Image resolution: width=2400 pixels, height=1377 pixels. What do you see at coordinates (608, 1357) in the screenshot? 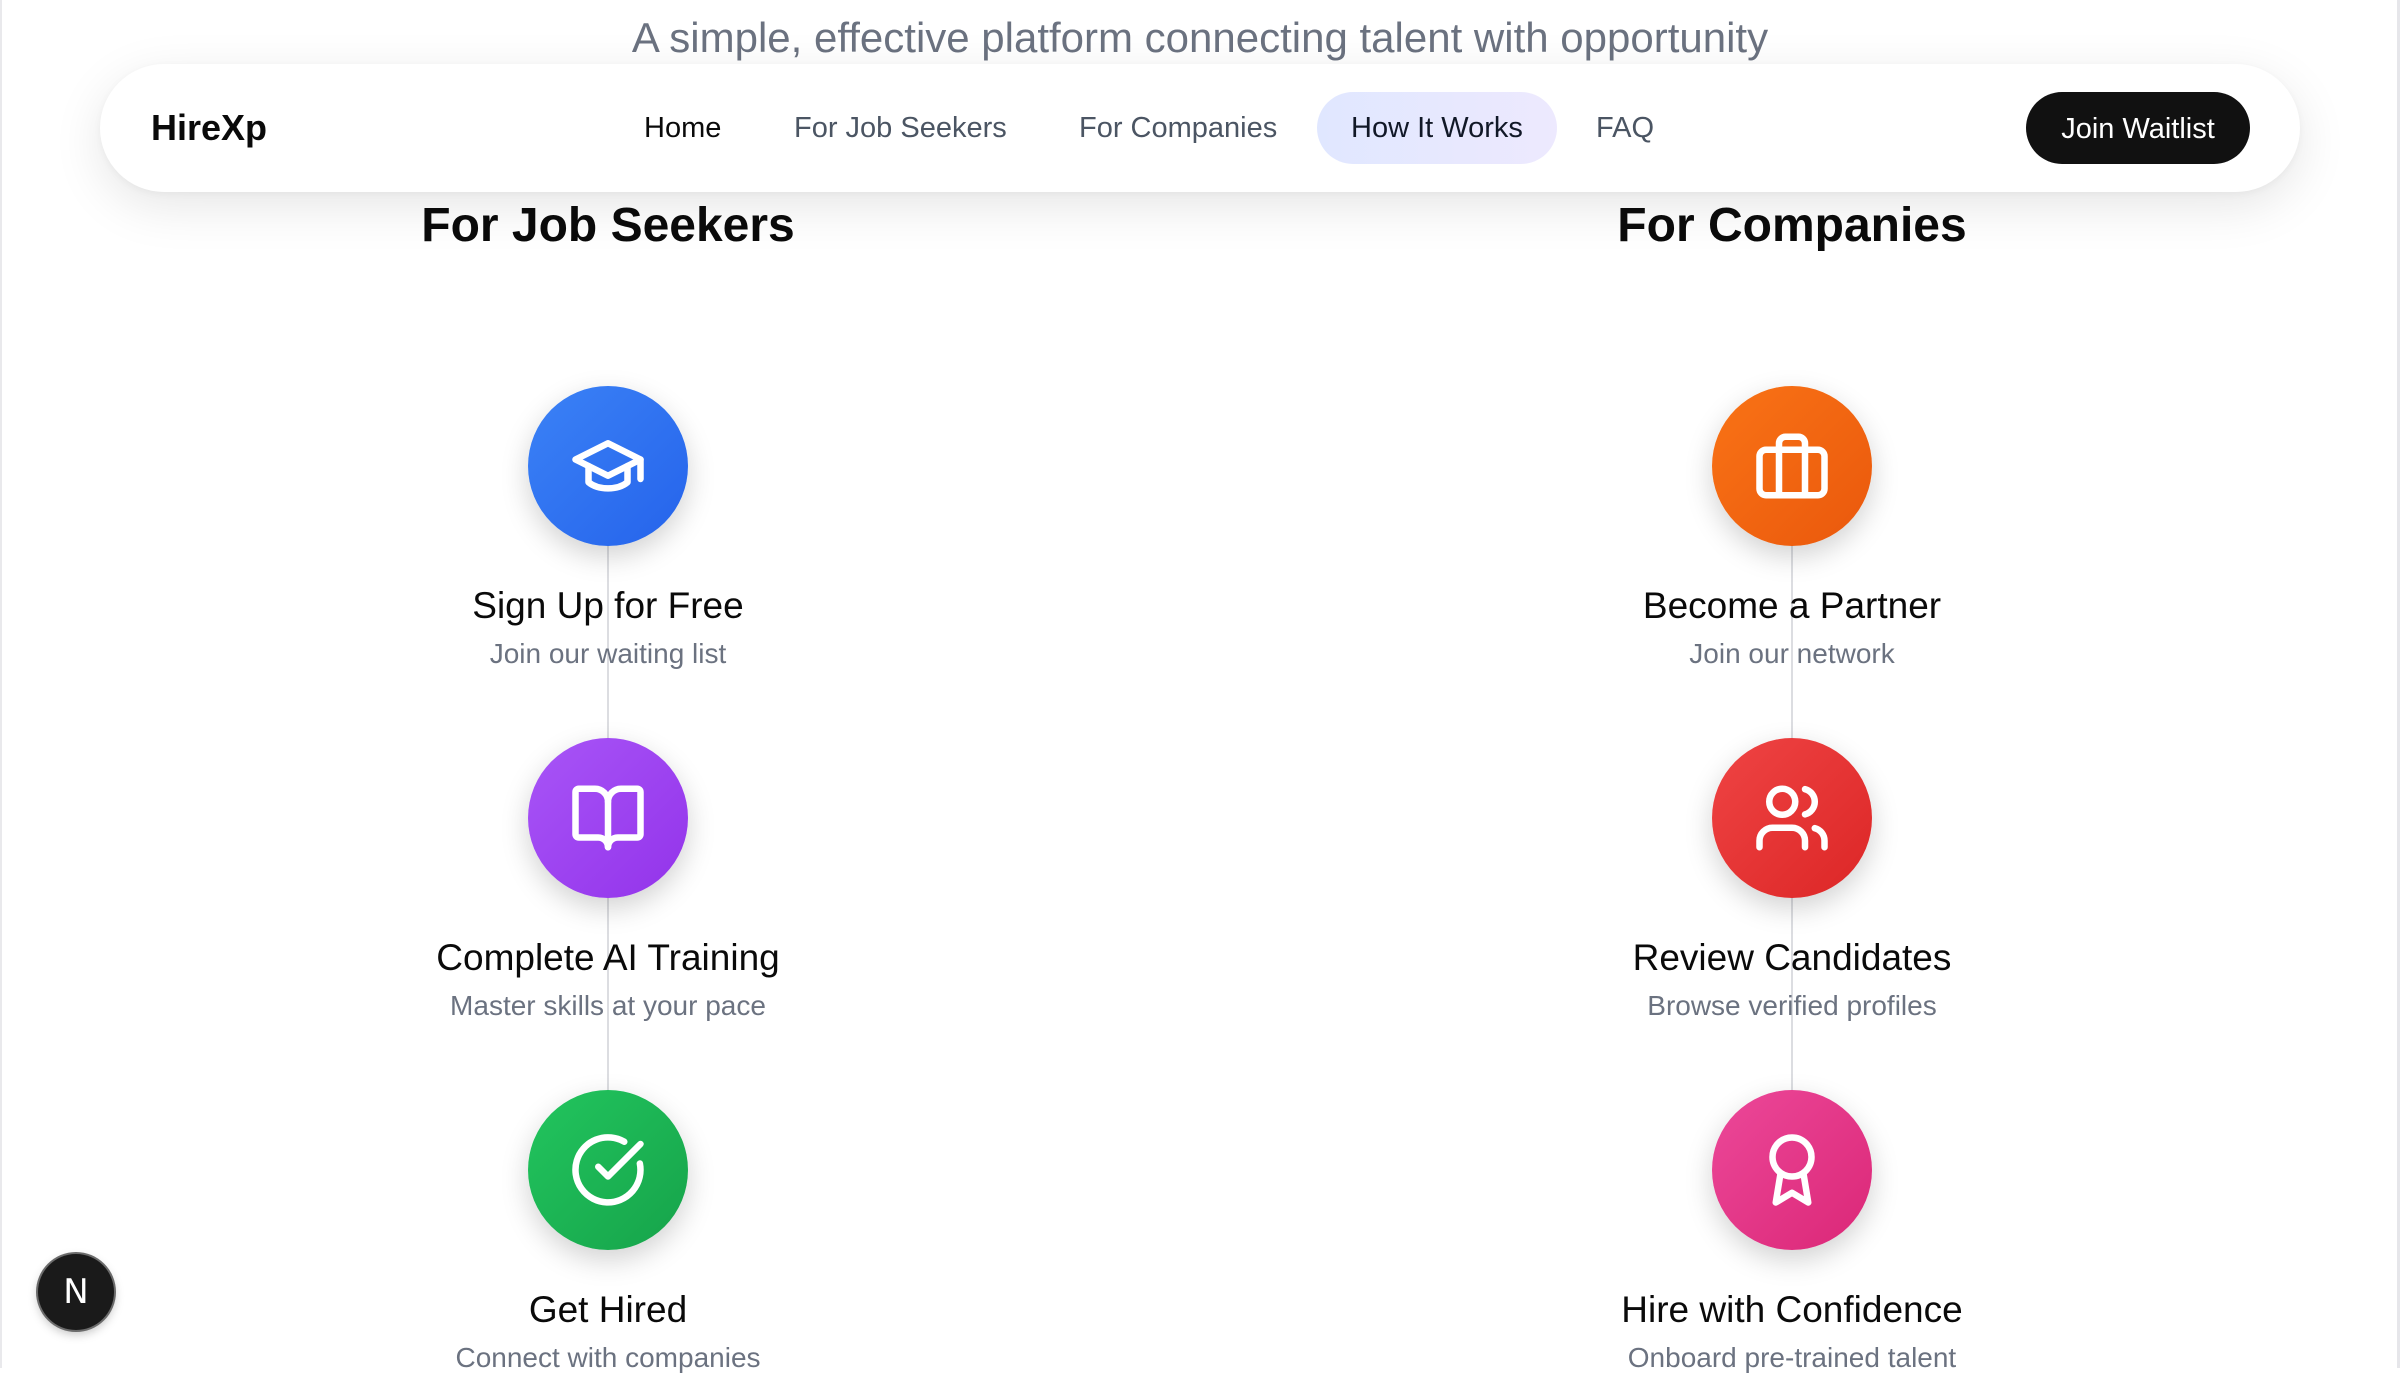
I see `step-description: Connect with companies` at bounding box center [608, 1357].